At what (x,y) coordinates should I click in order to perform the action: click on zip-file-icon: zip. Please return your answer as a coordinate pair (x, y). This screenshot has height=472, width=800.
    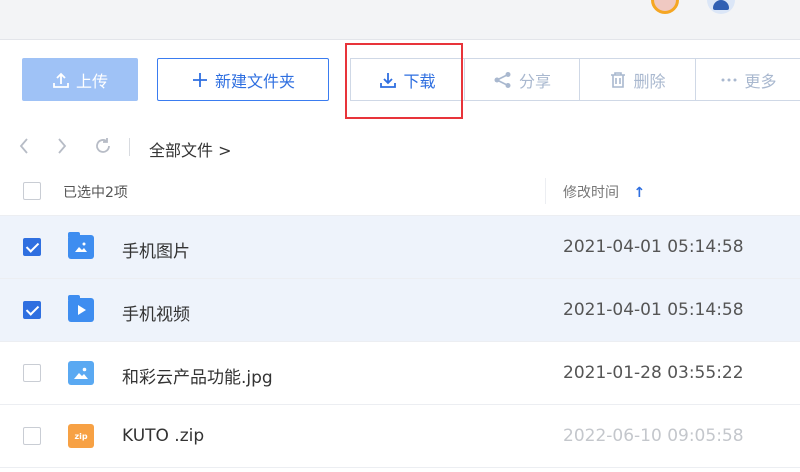
    Looking at the image, I should click on (81, 436).